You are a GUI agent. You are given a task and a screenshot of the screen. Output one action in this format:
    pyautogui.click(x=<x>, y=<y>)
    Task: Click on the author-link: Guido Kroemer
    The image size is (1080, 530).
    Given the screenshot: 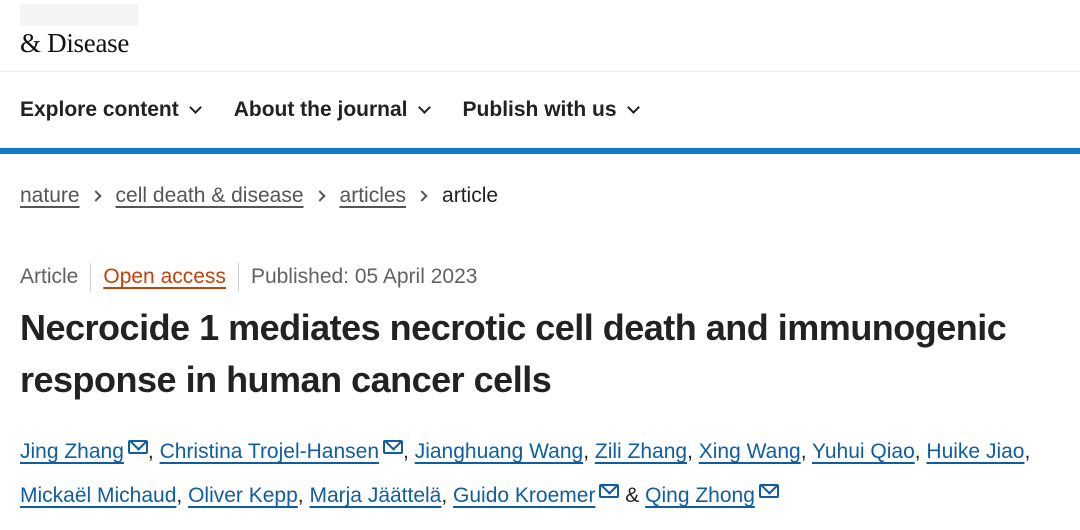 What is the action you would take?
    pyautogui.click(x=524, y=495)
    